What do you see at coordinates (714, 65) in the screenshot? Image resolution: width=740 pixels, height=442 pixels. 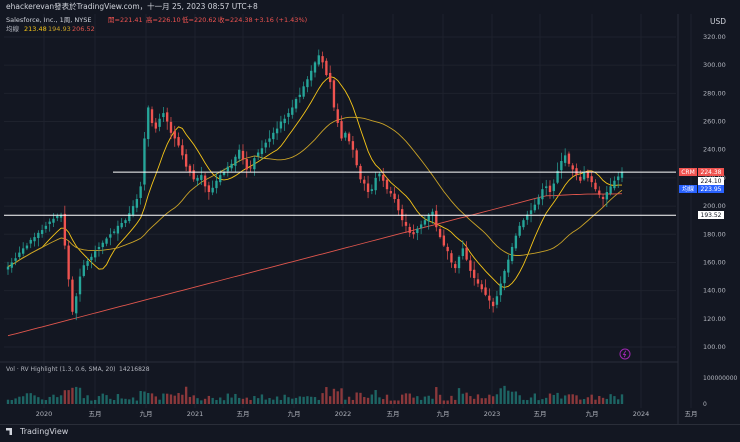 I see `price-tick-label: 300.00` at bounding box center [714, 65].